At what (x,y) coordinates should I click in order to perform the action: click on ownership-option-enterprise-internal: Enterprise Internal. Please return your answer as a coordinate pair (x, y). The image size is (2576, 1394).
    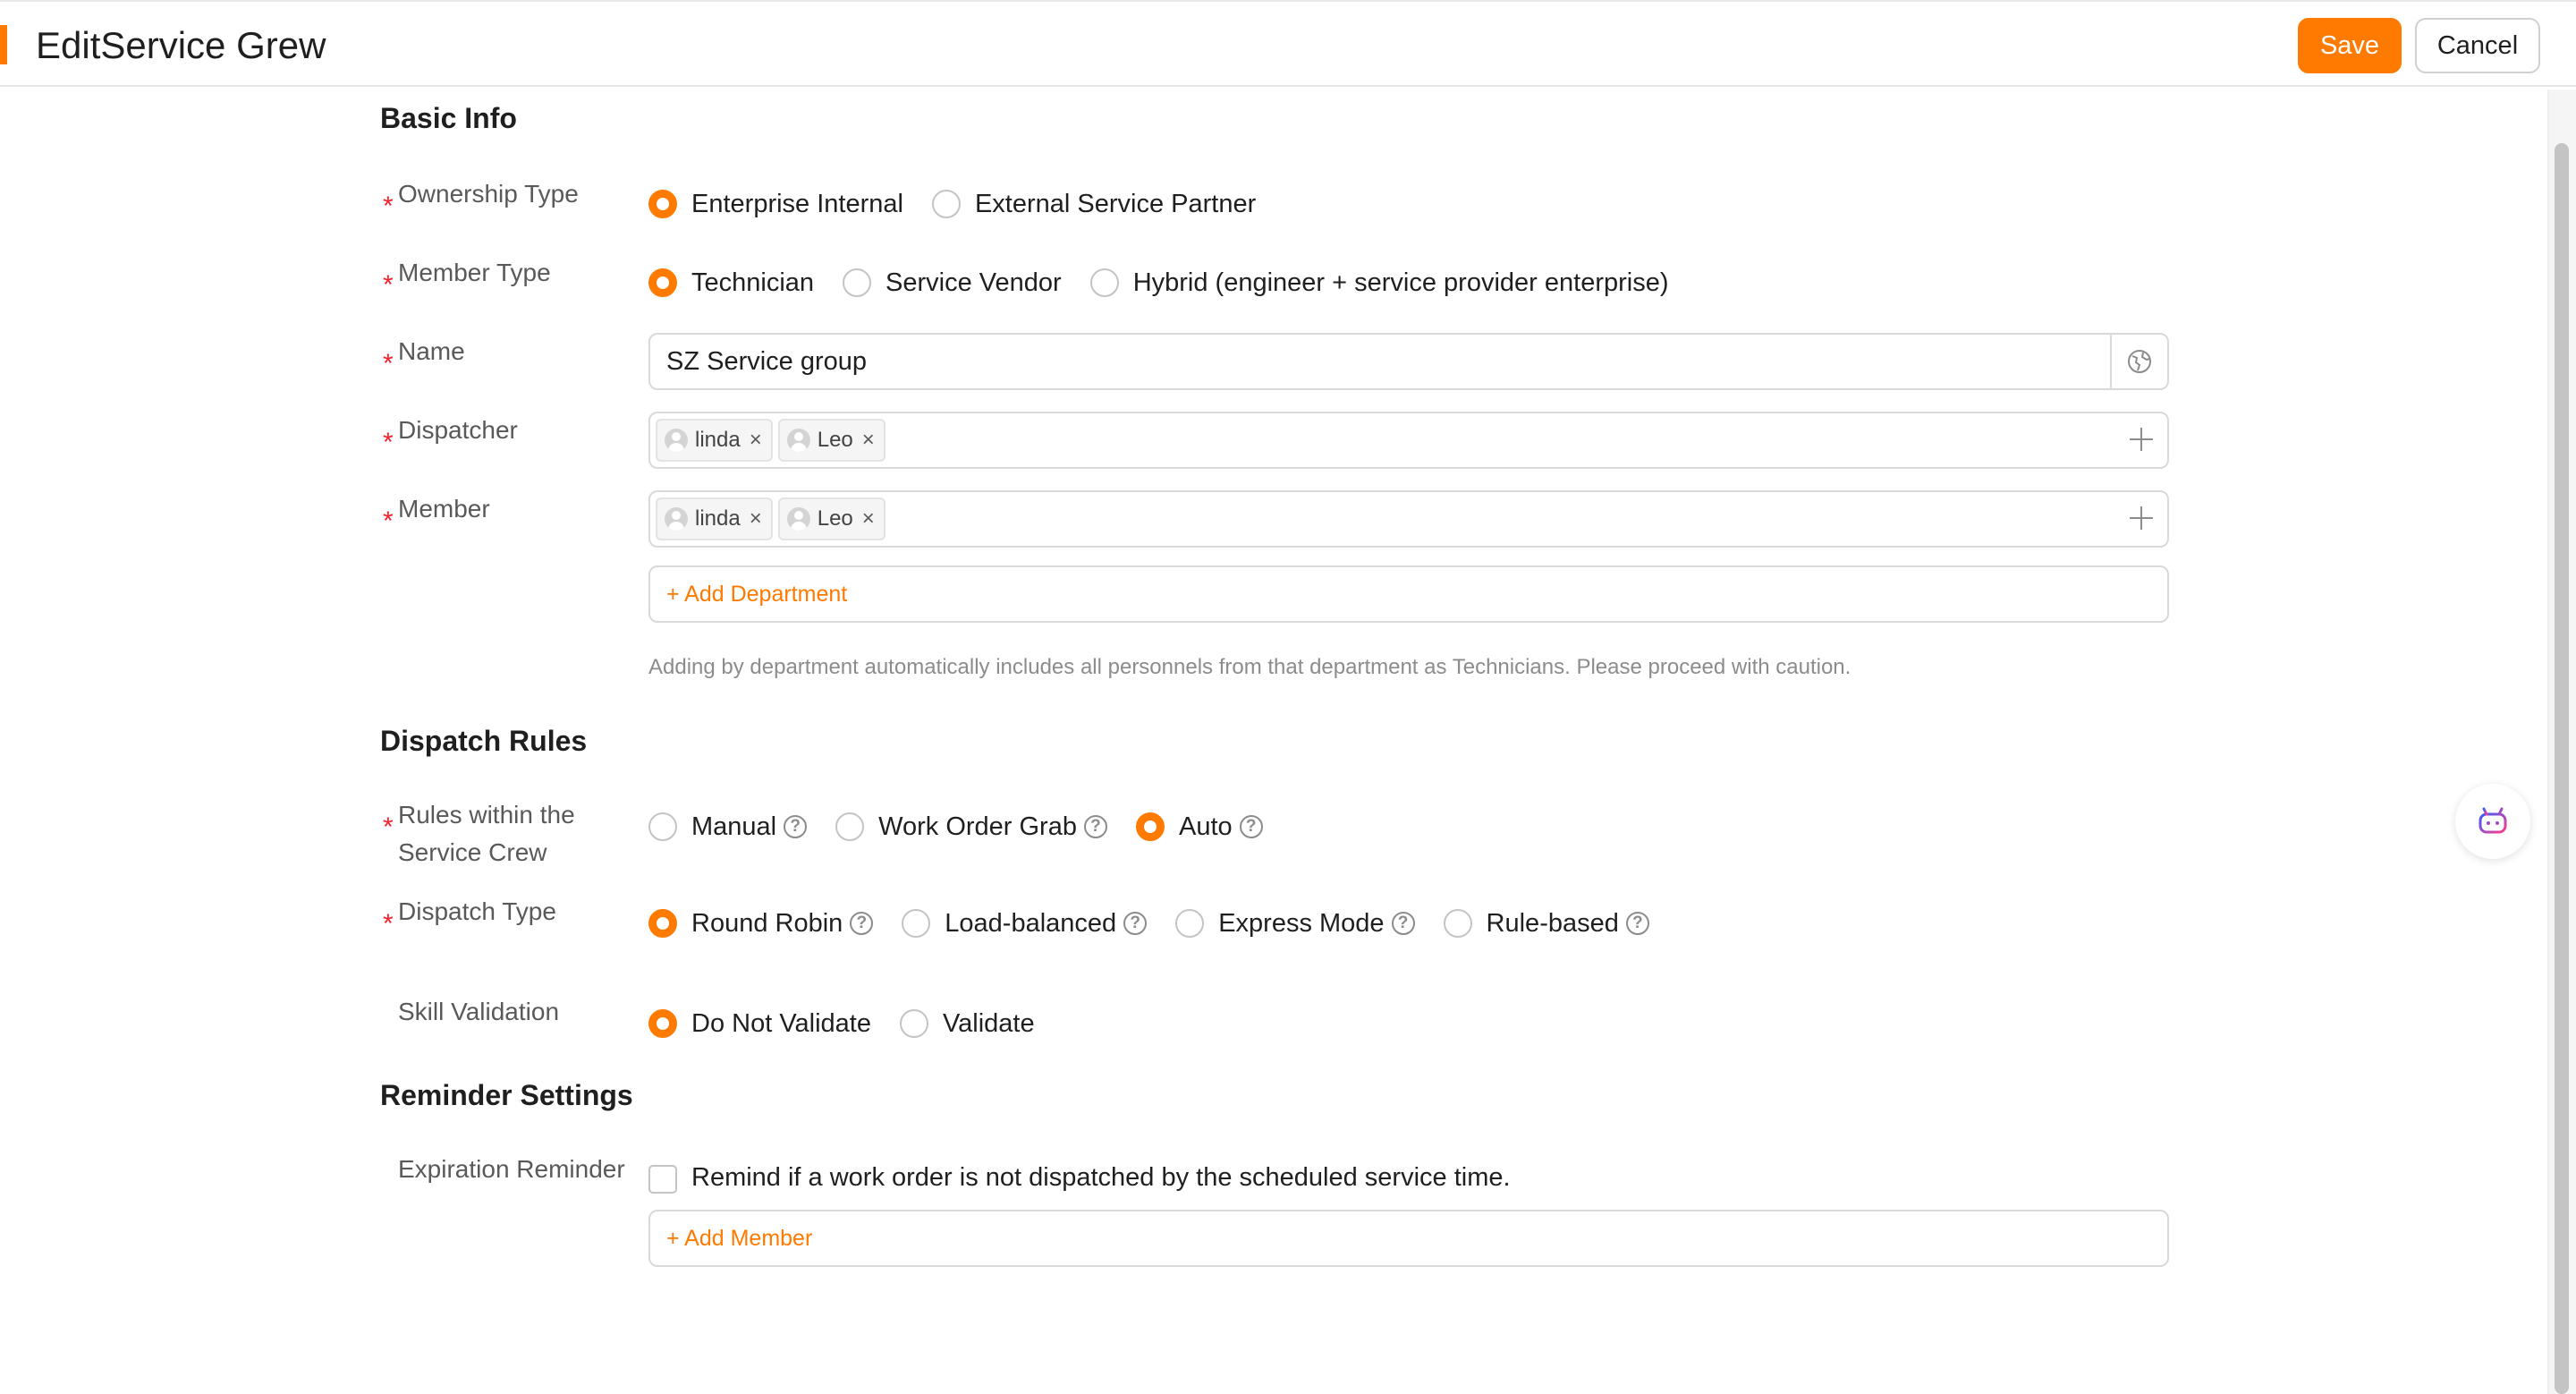
    Looking at the image, I should click on (775, 204).